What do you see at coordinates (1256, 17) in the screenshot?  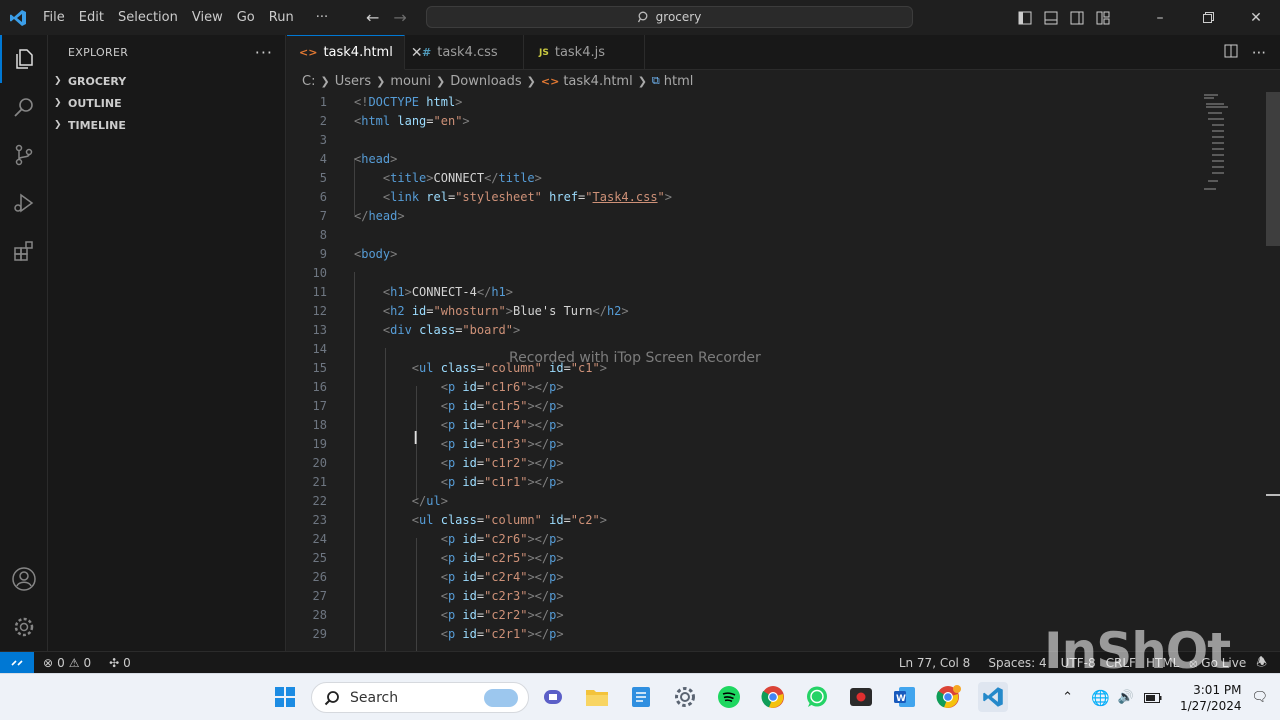 I see `close-window-icon: ✕` at bounding box center [1256, 17].